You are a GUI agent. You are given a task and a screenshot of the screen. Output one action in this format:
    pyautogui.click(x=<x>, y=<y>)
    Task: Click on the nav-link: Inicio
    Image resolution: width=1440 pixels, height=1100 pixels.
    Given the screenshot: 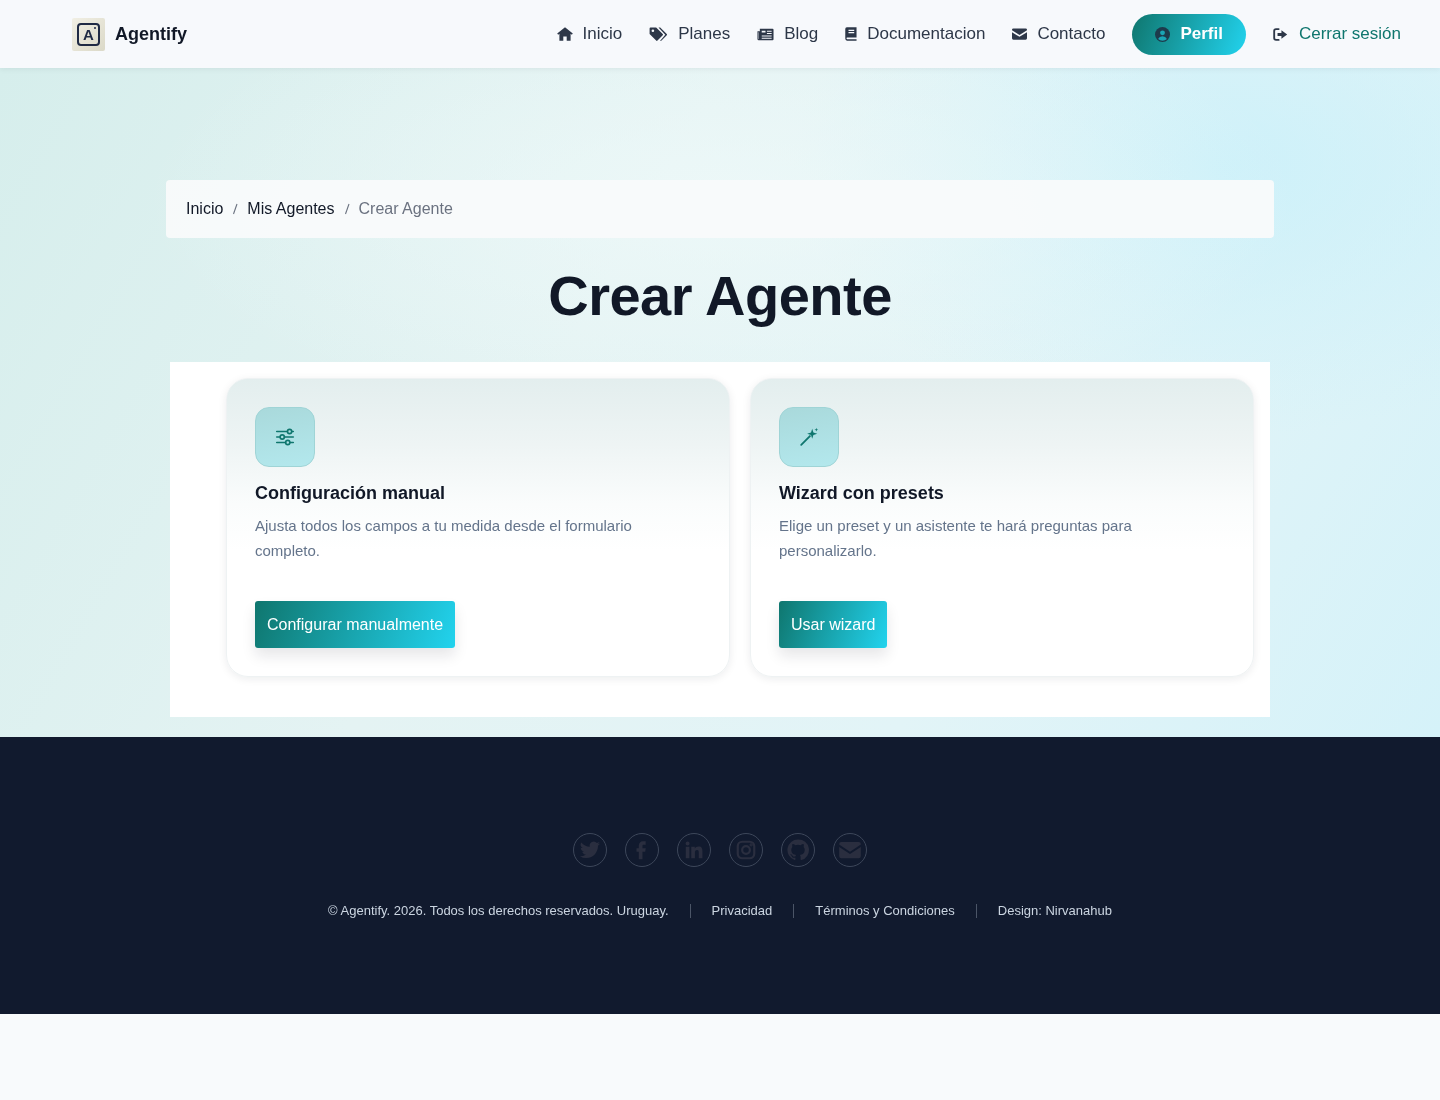 What is the action you would take?
    pyautogui.click(x=589, y=34)
    